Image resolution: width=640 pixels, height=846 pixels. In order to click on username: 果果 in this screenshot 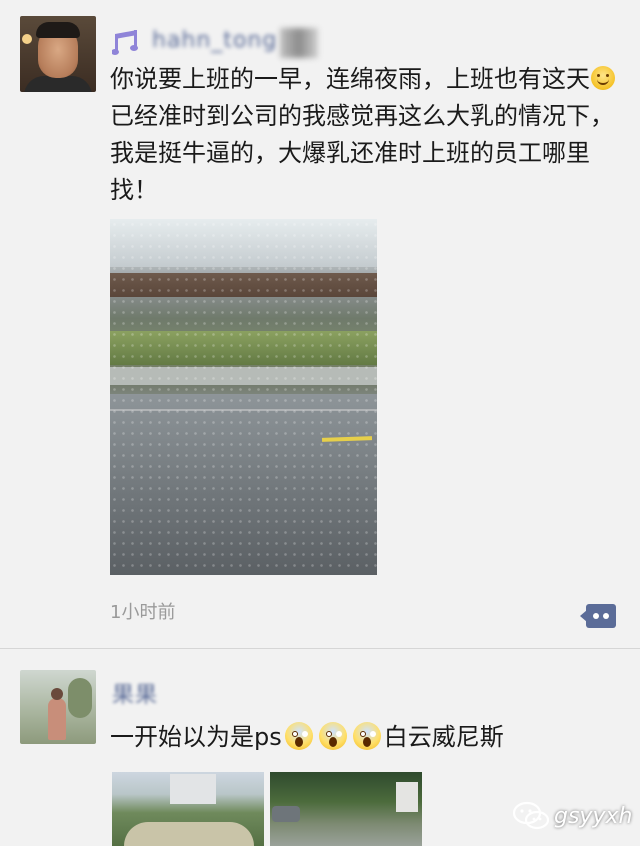, I will do `click(135, 693)`.